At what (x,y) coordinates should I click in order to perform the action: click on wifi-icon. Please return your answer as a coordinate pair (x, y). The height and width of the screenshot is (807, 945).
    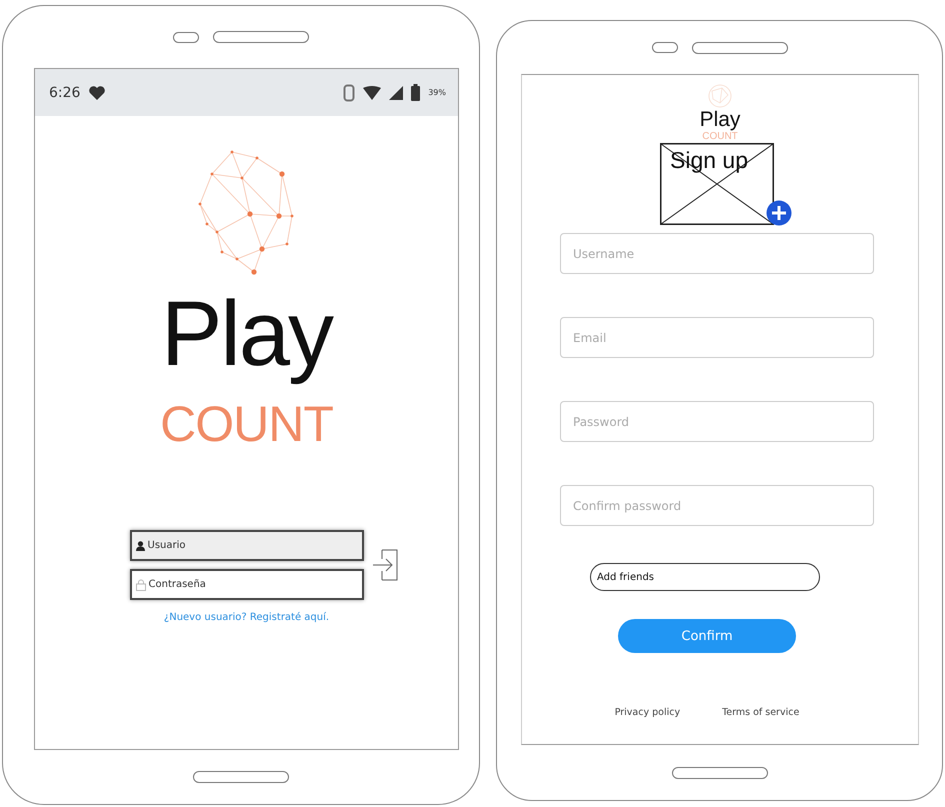
    Looking at the image, I should click on (372, 93).